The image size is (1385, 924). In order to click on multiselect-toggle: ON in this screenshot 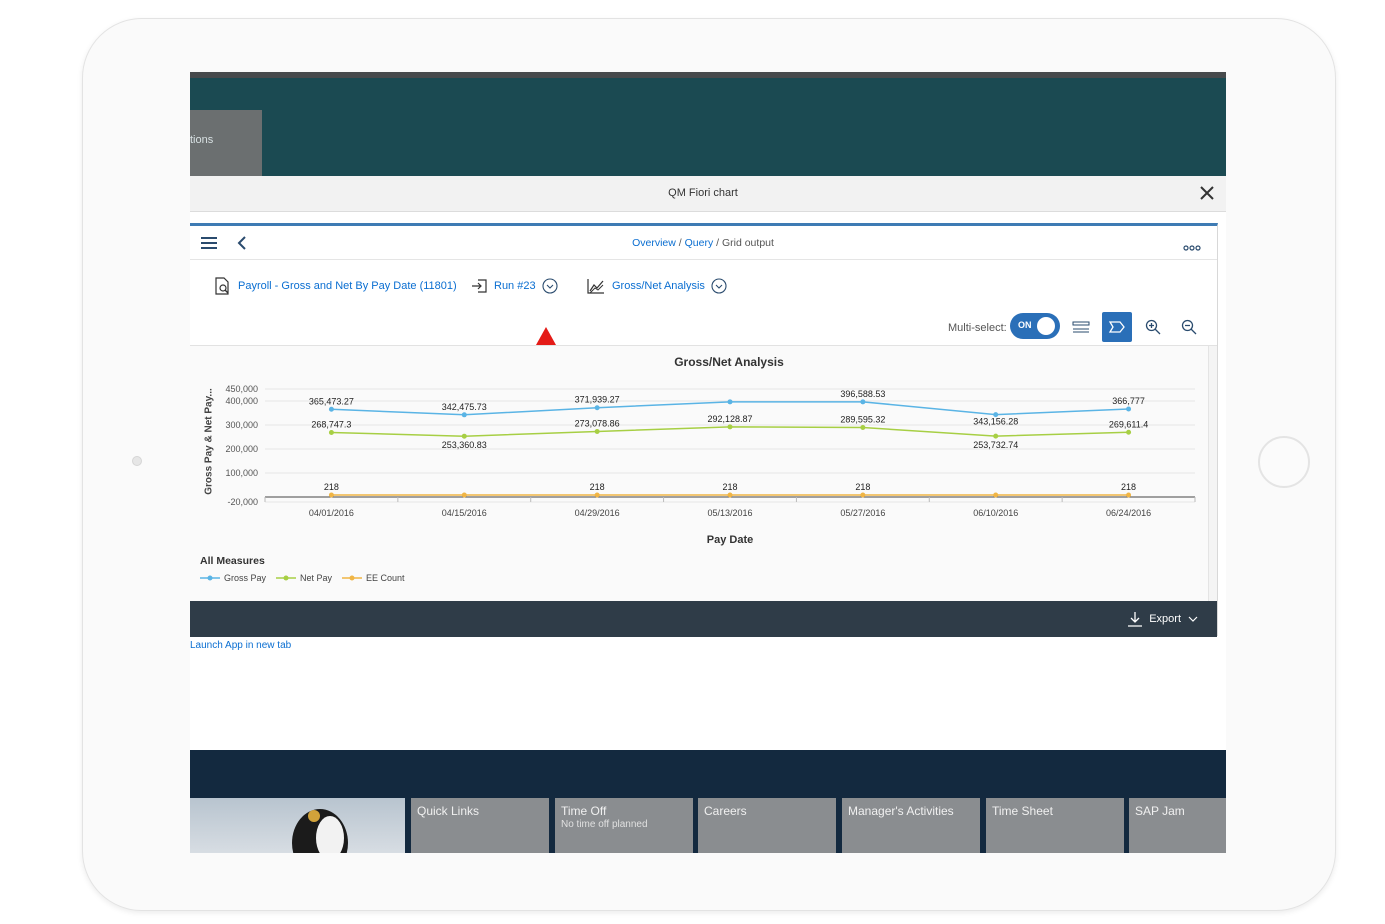, I will do `click(1035, 326)`.